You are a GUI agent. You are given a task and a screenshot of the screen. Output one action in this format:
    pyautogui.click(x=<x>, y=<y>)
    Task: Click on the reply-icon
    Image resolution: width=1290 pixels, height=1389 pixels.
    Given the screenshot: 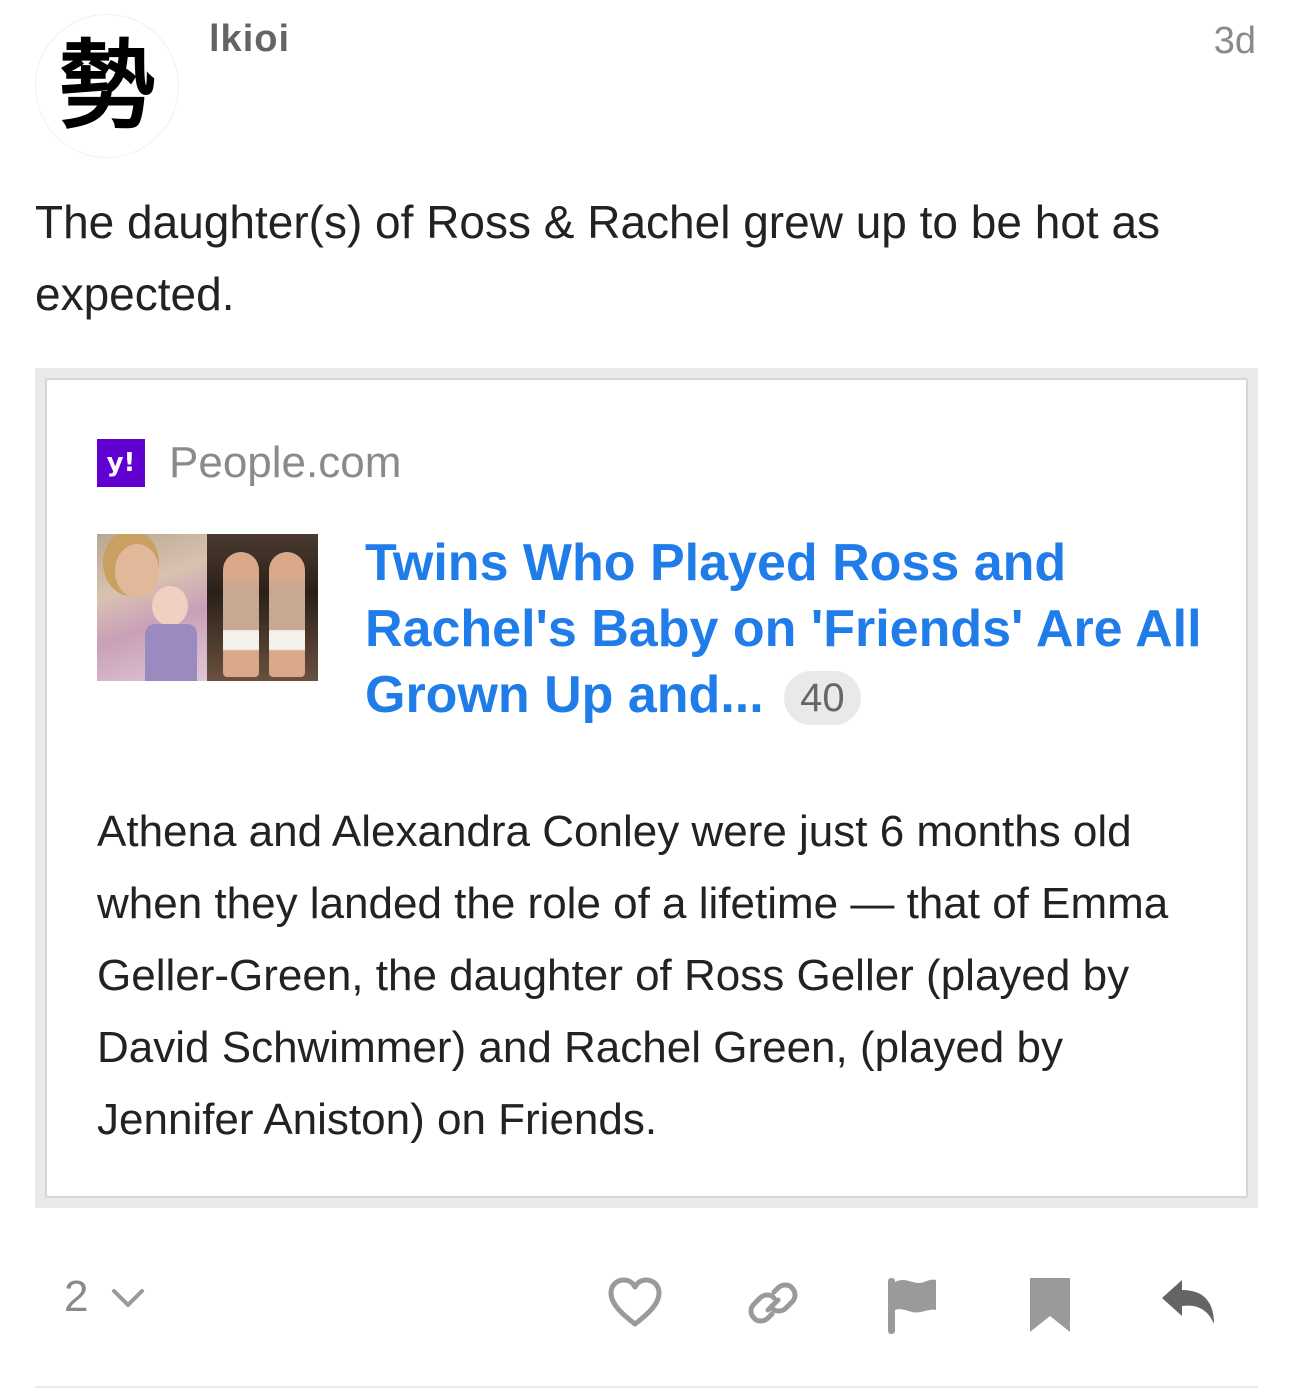 What is the action you would take?
    pyautogui.click(x=1188, y=1303)
    